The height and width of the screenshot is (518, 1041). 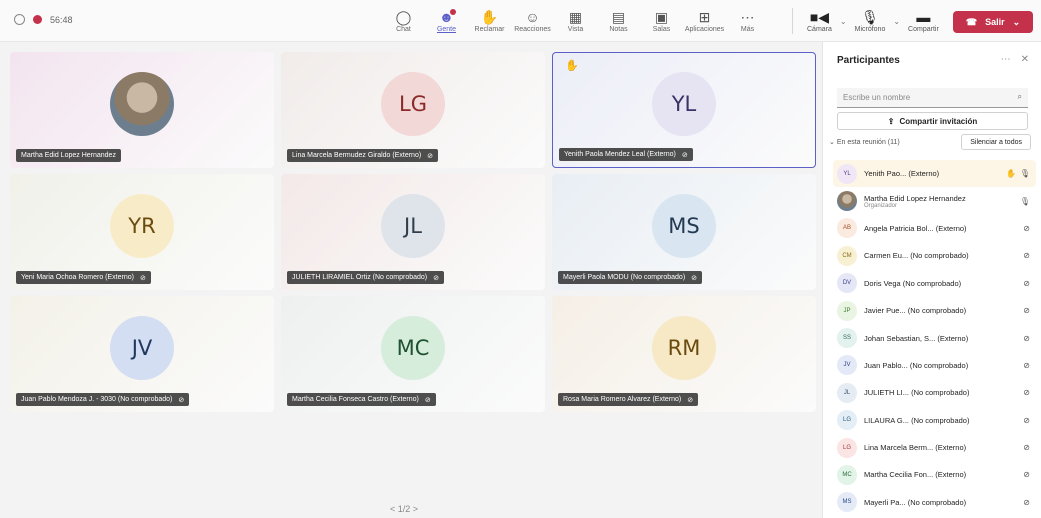 I want to click on tool-label: Salas, so click(x=661, y=29).